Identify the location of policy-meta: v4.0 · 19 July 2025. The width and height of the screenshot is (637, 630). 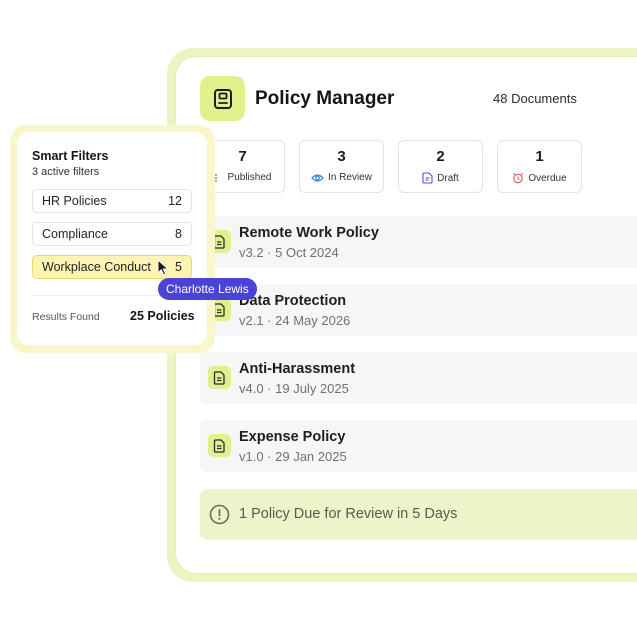
(294, 388).